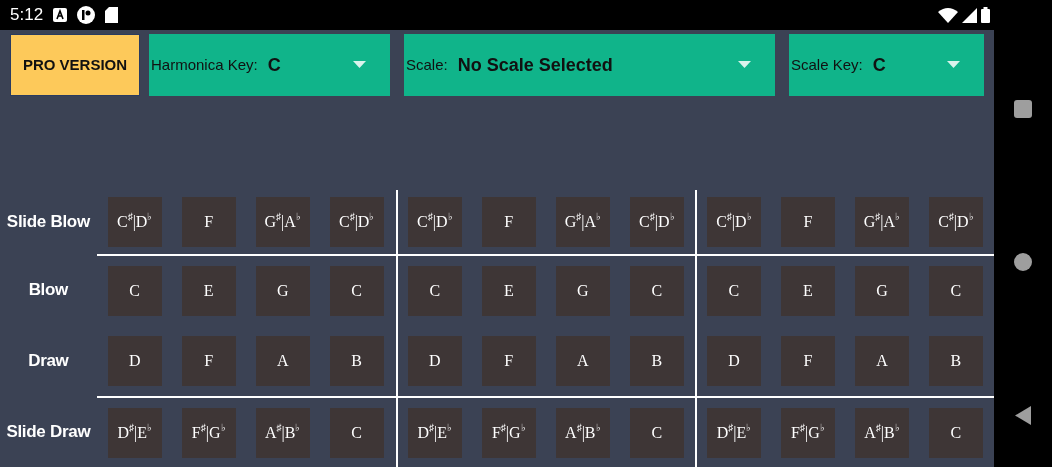  What do you see at coordinates (75, 65) in the screenshot?
I see `pro-version-button: PRO VERSION` at bounding box center [75, 65].